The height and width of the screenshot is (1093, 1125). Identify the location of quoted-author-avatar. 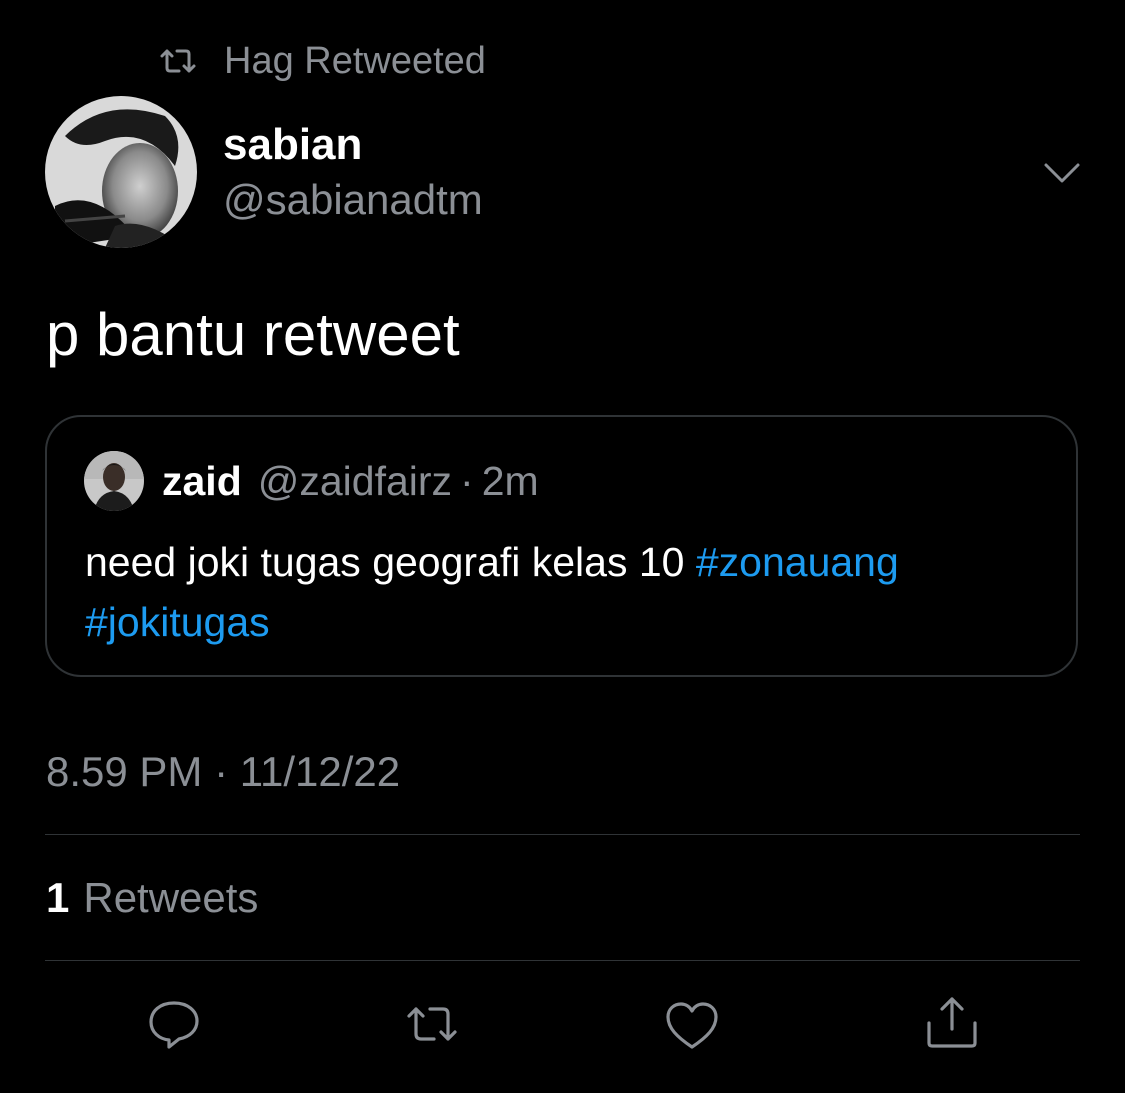
(114, 481).